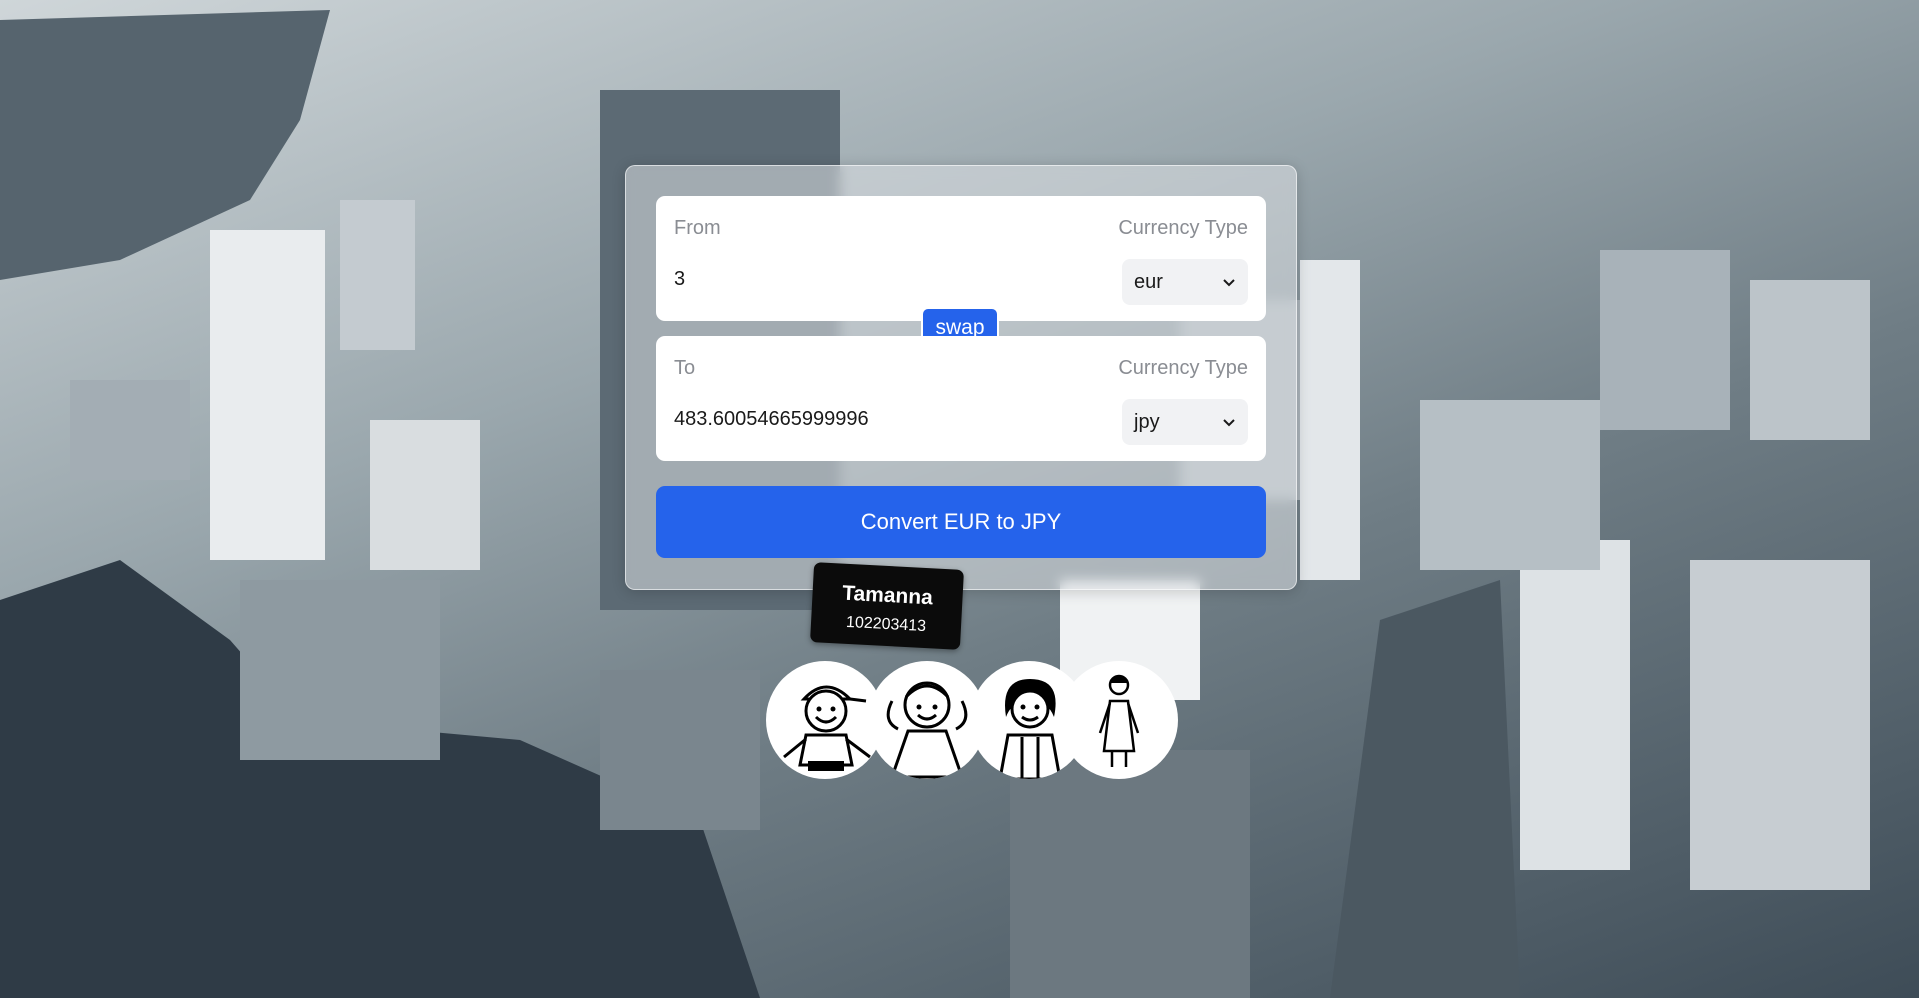 The width and height of the screenshot is (1919, 998). I want to click on from-label: From, so click(697, 228).